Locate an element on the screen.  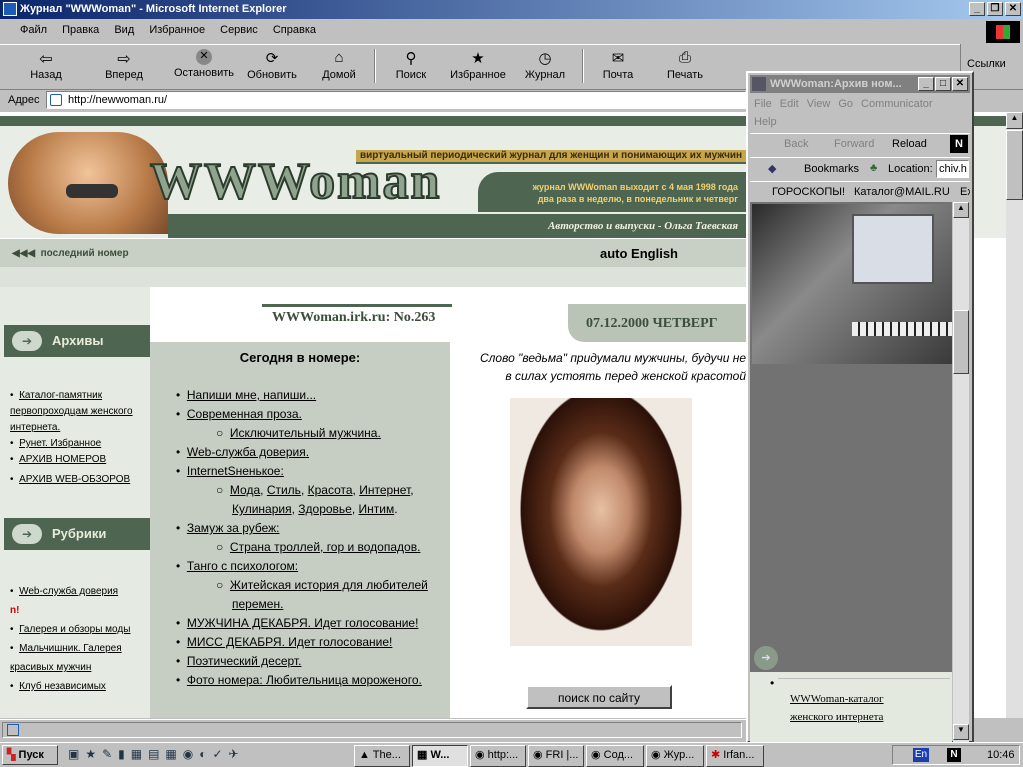
site-search-button: поиск по сайту is located at coordinates (599, 697).